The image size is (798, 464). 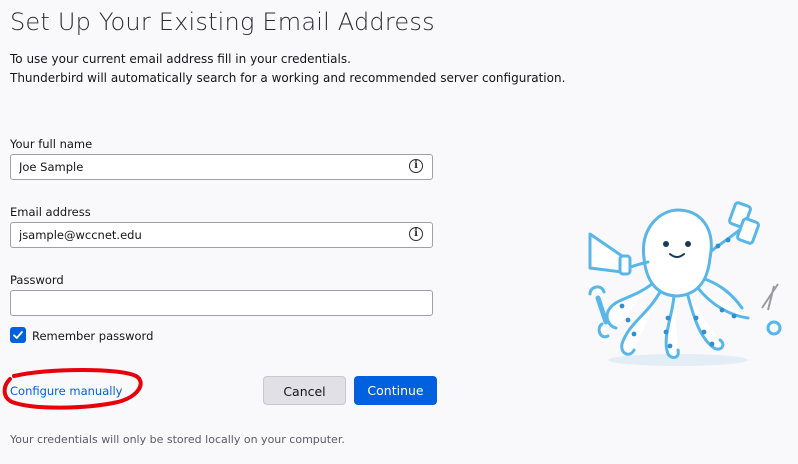 I want to click on full-name-field: i, so click(x=221, y=167).